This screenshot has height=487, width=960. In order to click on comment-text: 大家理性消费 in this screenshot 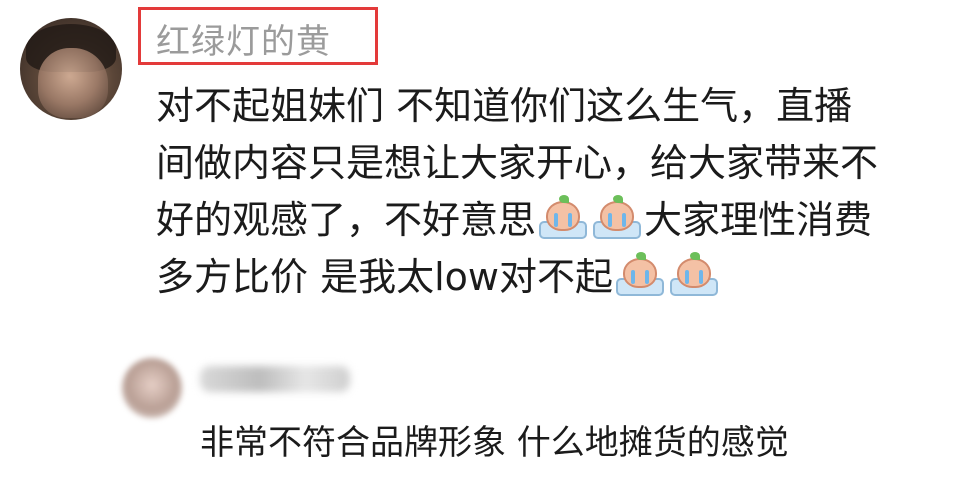, I will do `click(758, 220)`.